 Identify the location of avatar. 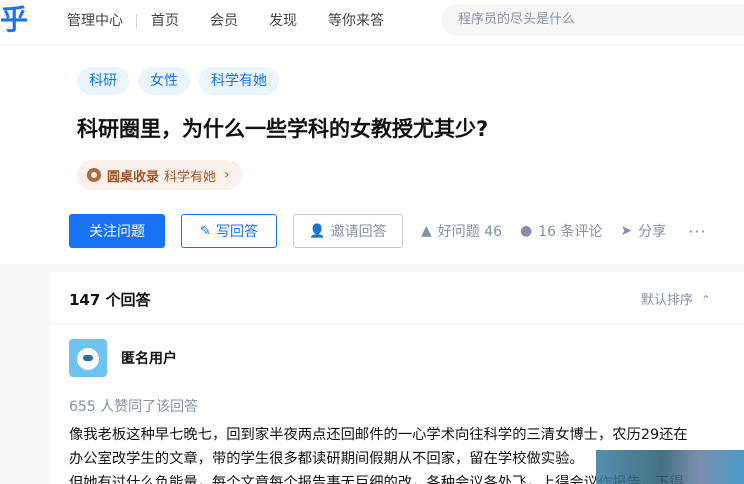
(88, 358).